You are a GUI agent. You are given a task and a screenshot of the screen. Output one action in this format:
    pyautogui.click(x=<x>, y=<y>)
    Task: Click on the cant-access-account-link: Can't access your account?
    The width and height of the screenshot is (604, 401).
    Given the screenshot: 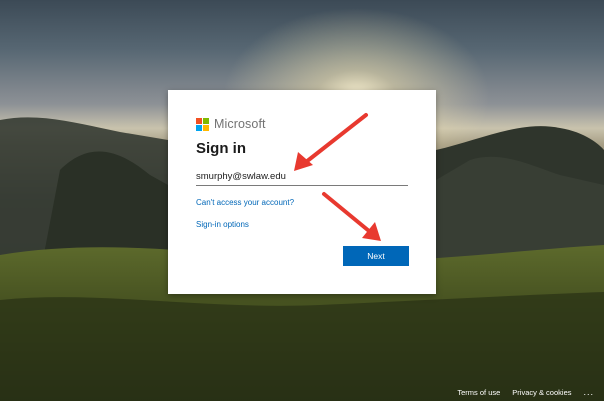 What is the action you would take?
    pyautogui.click(x=245, y=202)
    